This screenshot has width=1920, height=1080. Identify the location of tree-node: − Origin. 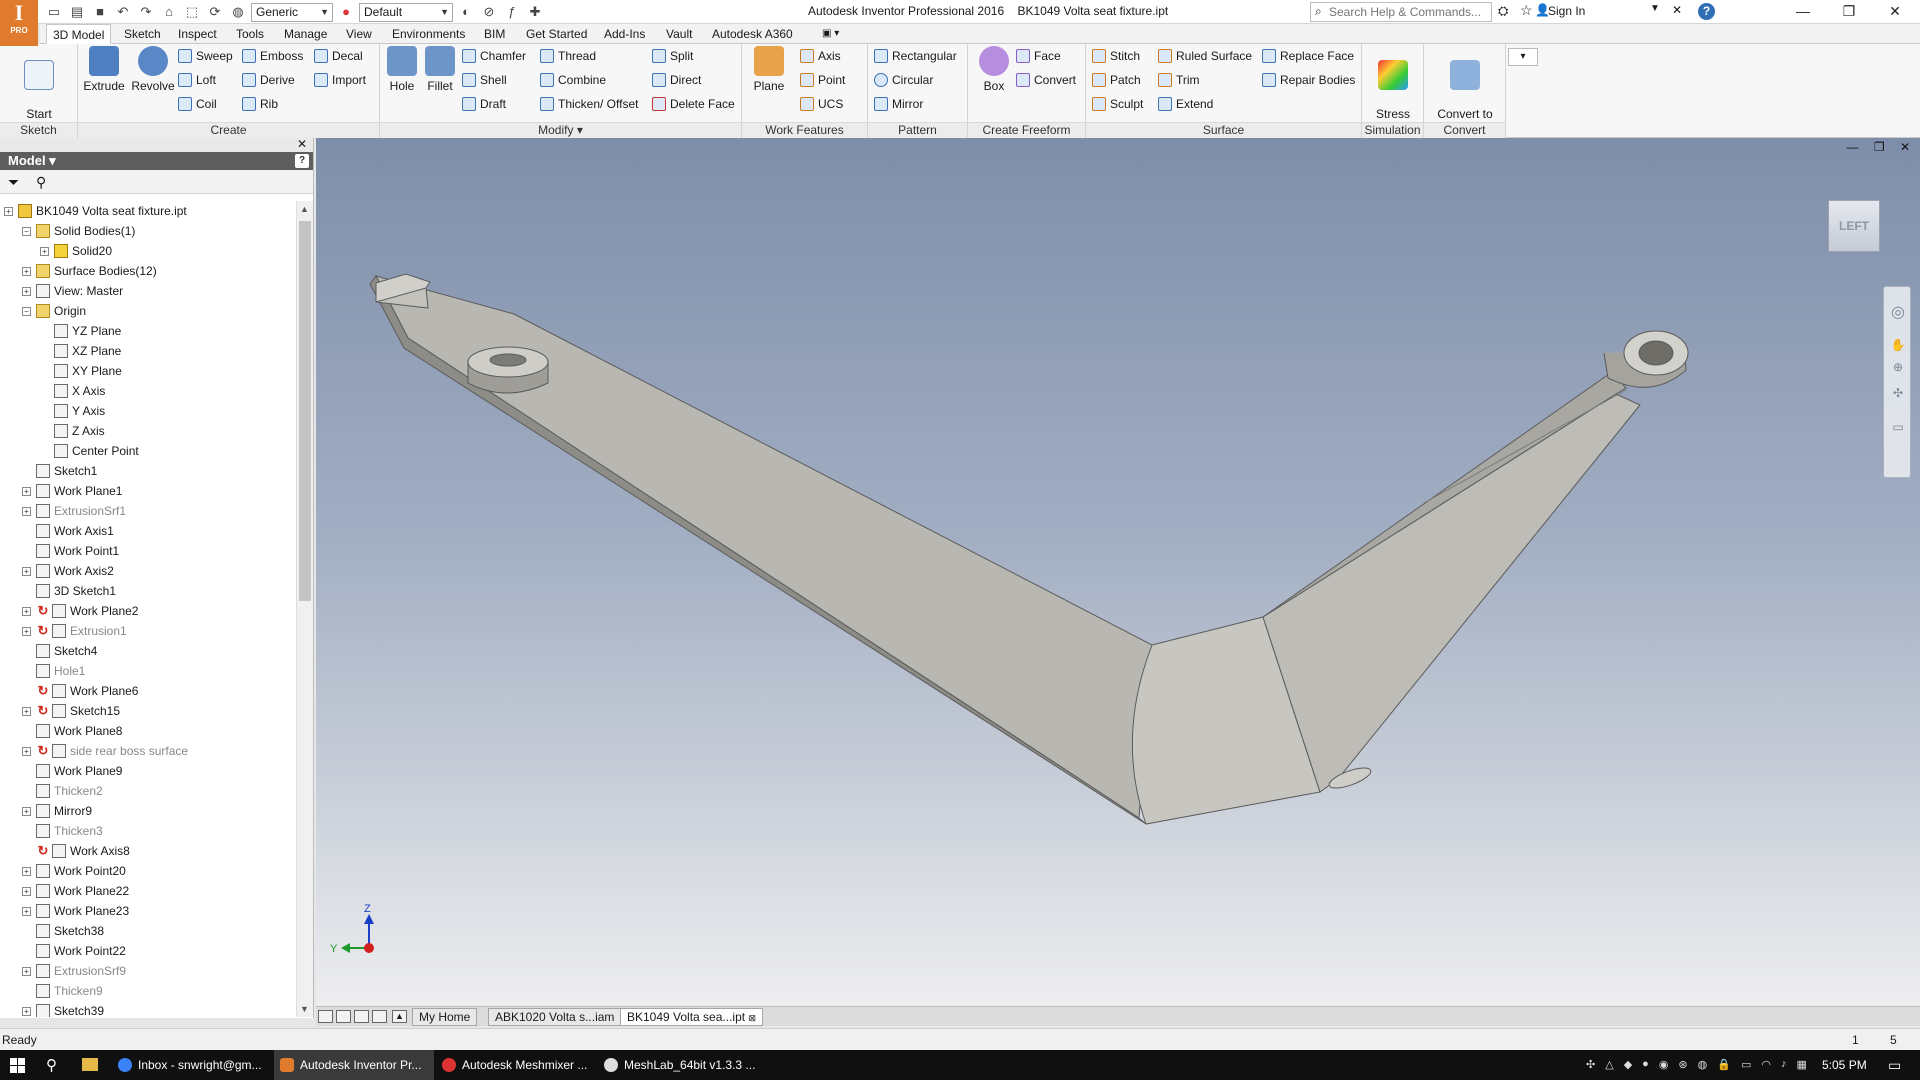
(148, 311).